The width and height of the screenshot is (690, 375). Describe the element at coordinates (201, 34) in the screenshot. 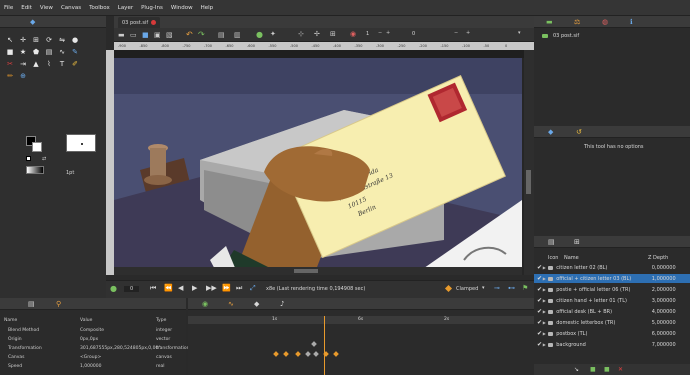

I see `redo-icon: ↷` at that location.